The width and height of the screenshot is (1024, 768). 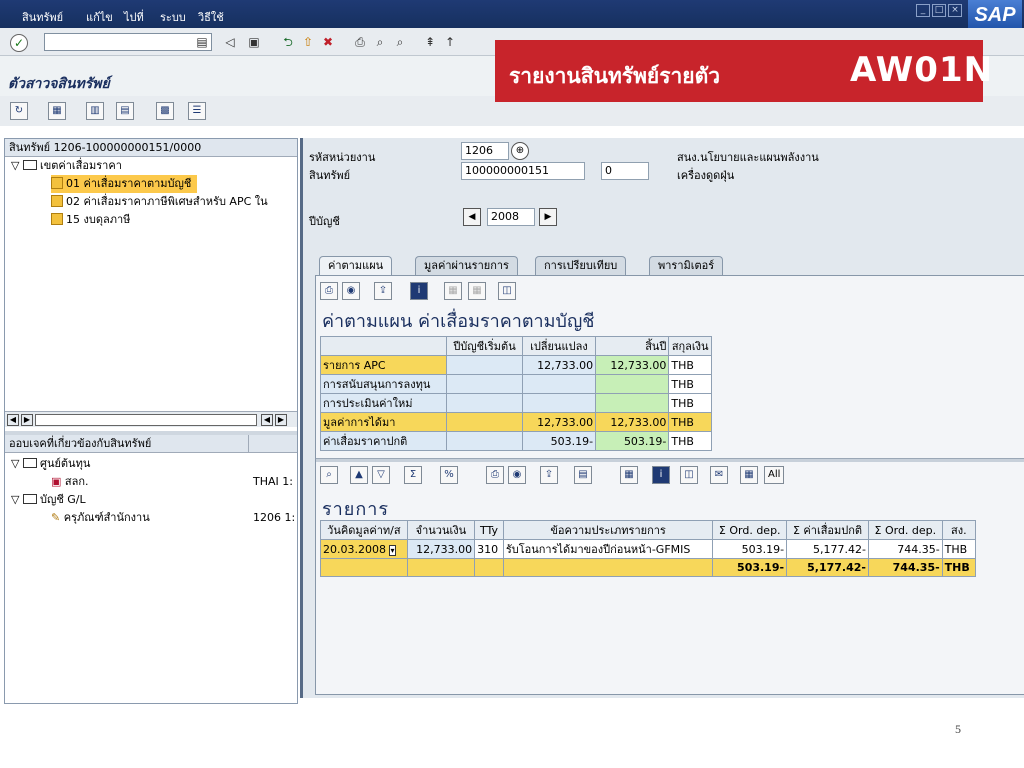 What do you see at coordinates (750, 530) in the screenshot?
I see `col-header: Σ Ord. dep.` at bounding box center [750, 530].